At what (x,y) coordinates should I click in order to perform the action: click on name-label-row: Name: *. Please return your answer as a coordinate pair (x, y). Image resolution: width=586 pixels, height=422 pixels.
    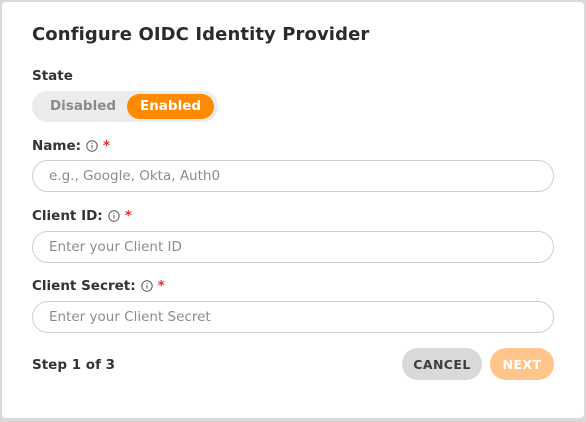
    Looking at the image, I should click on (71, 146).